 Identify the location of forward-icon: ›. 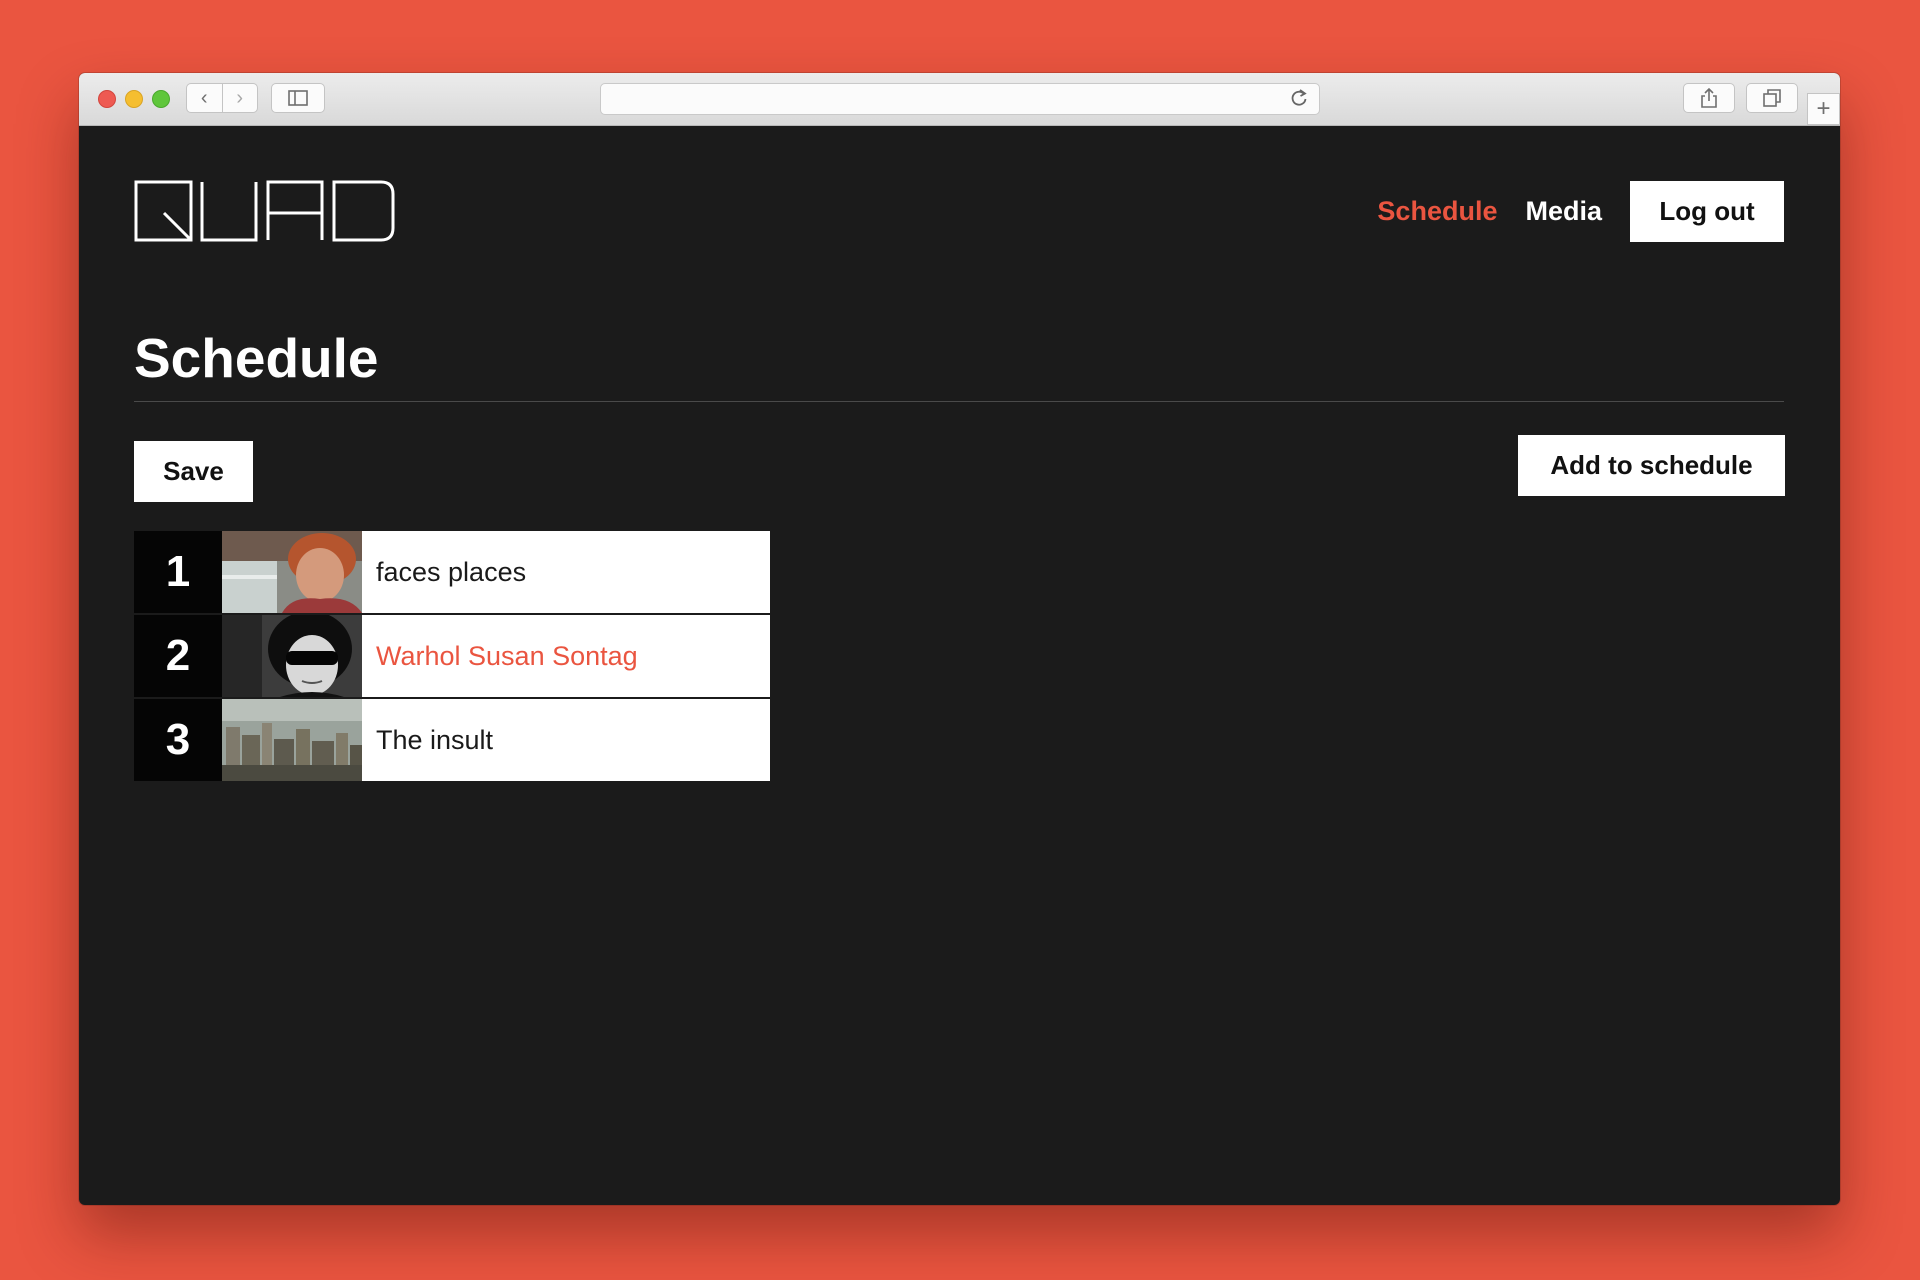
(239, 98).